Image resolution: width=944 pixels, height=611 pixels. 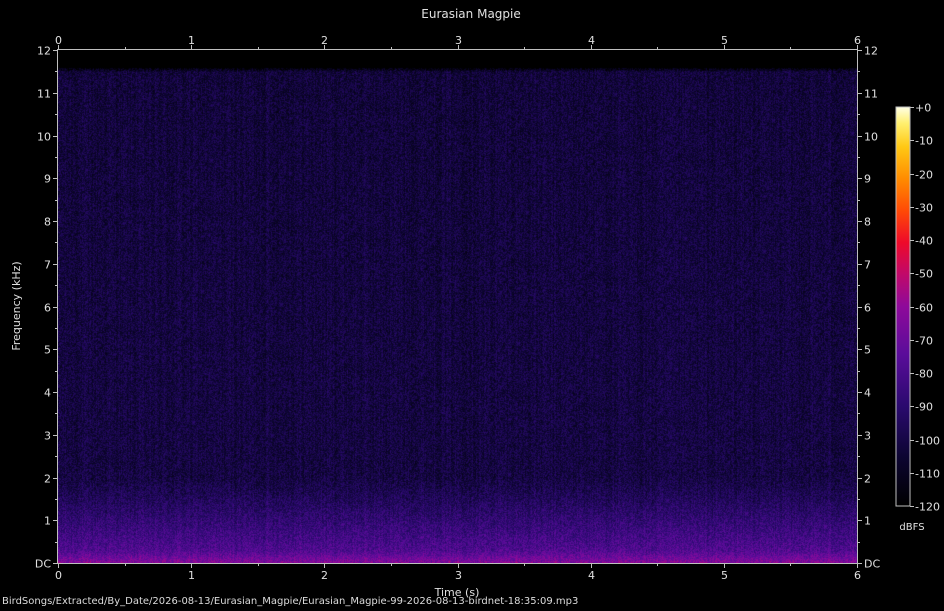 I want to click on colorbar-tick-label: -90, so click(x=924, y=407).